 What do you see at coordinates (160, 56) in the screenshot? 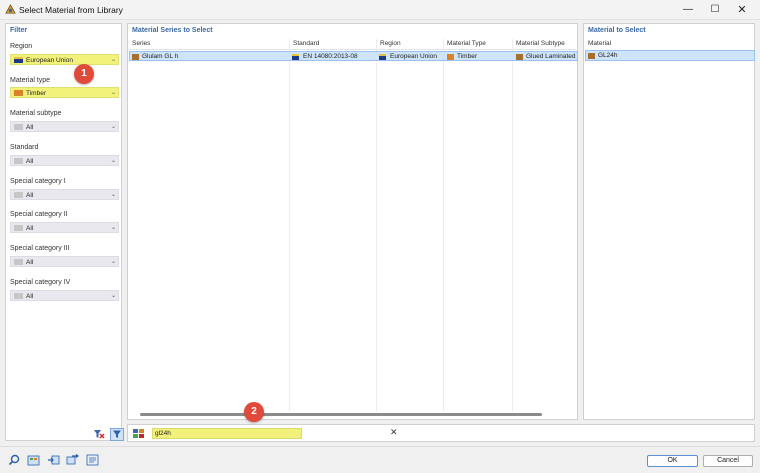
I see `series-cell: Glulam GL h` at bounding box center [160, 56].